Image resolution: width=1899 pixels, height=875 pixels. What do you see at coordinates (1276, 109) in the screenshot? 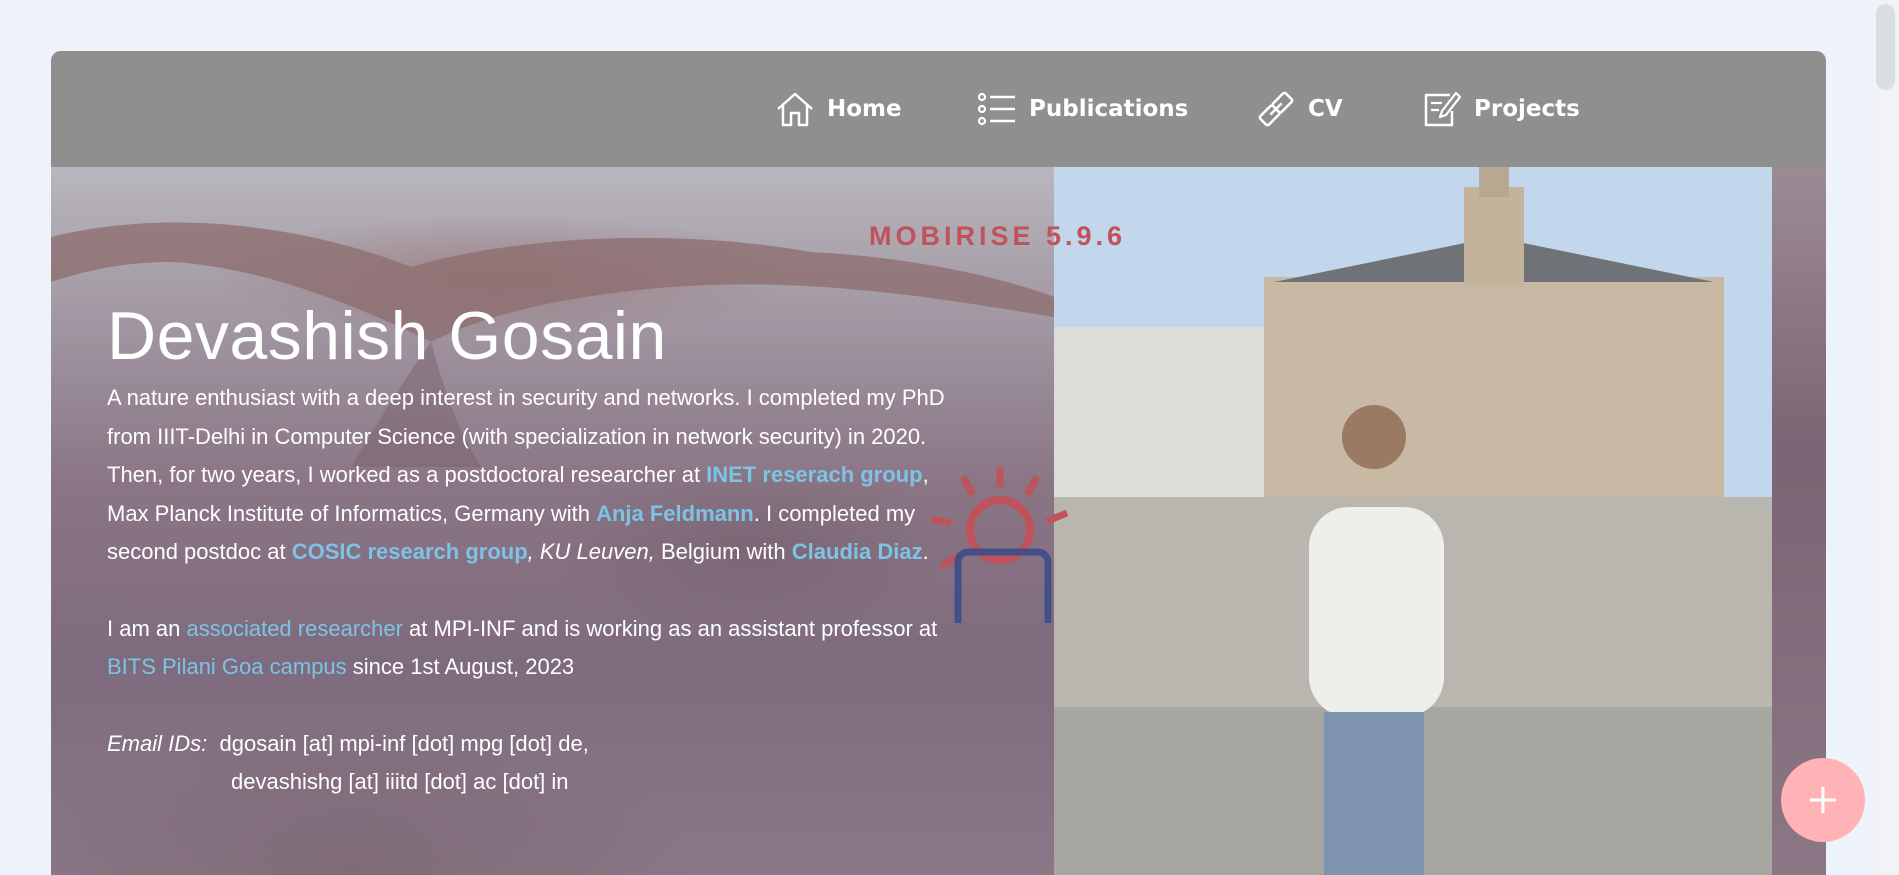
I see `link-icon` at bounding box center [1276, 109].